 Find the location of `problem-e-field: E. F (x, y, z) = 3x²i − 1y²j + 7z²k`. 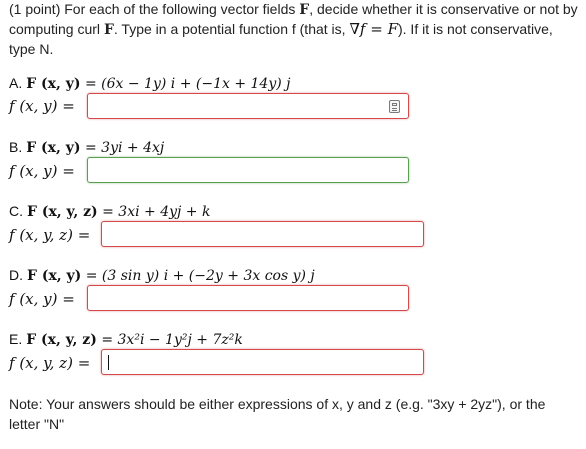

problem-e-field: E. F (x, y, z) = 3x²i − 1y²j + 7z²k is located at coordinates (126, 339).